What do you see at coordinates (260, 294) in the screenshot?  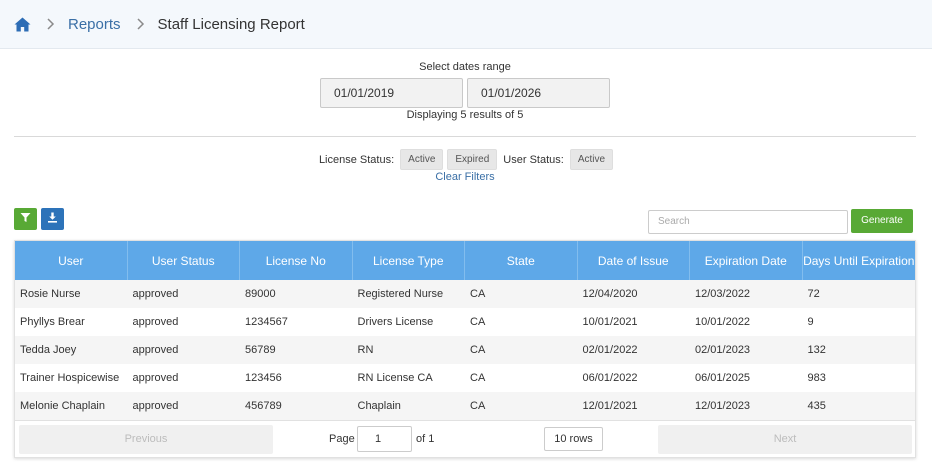 I see `cell-license-no: 89000` at bounding box center [260, 294].